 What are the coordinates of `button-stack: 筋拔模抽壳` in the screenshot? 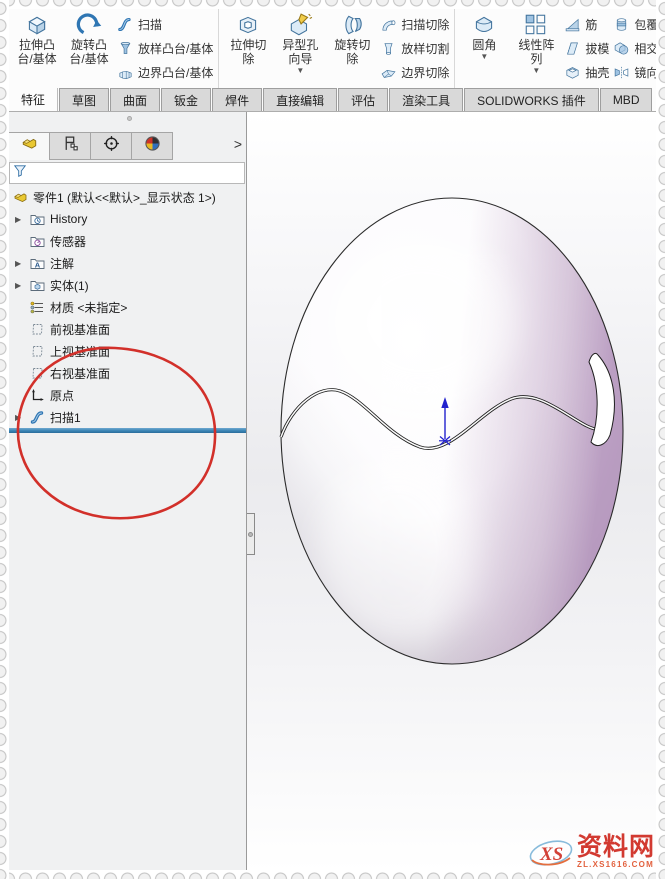 It's located at (586, 48).